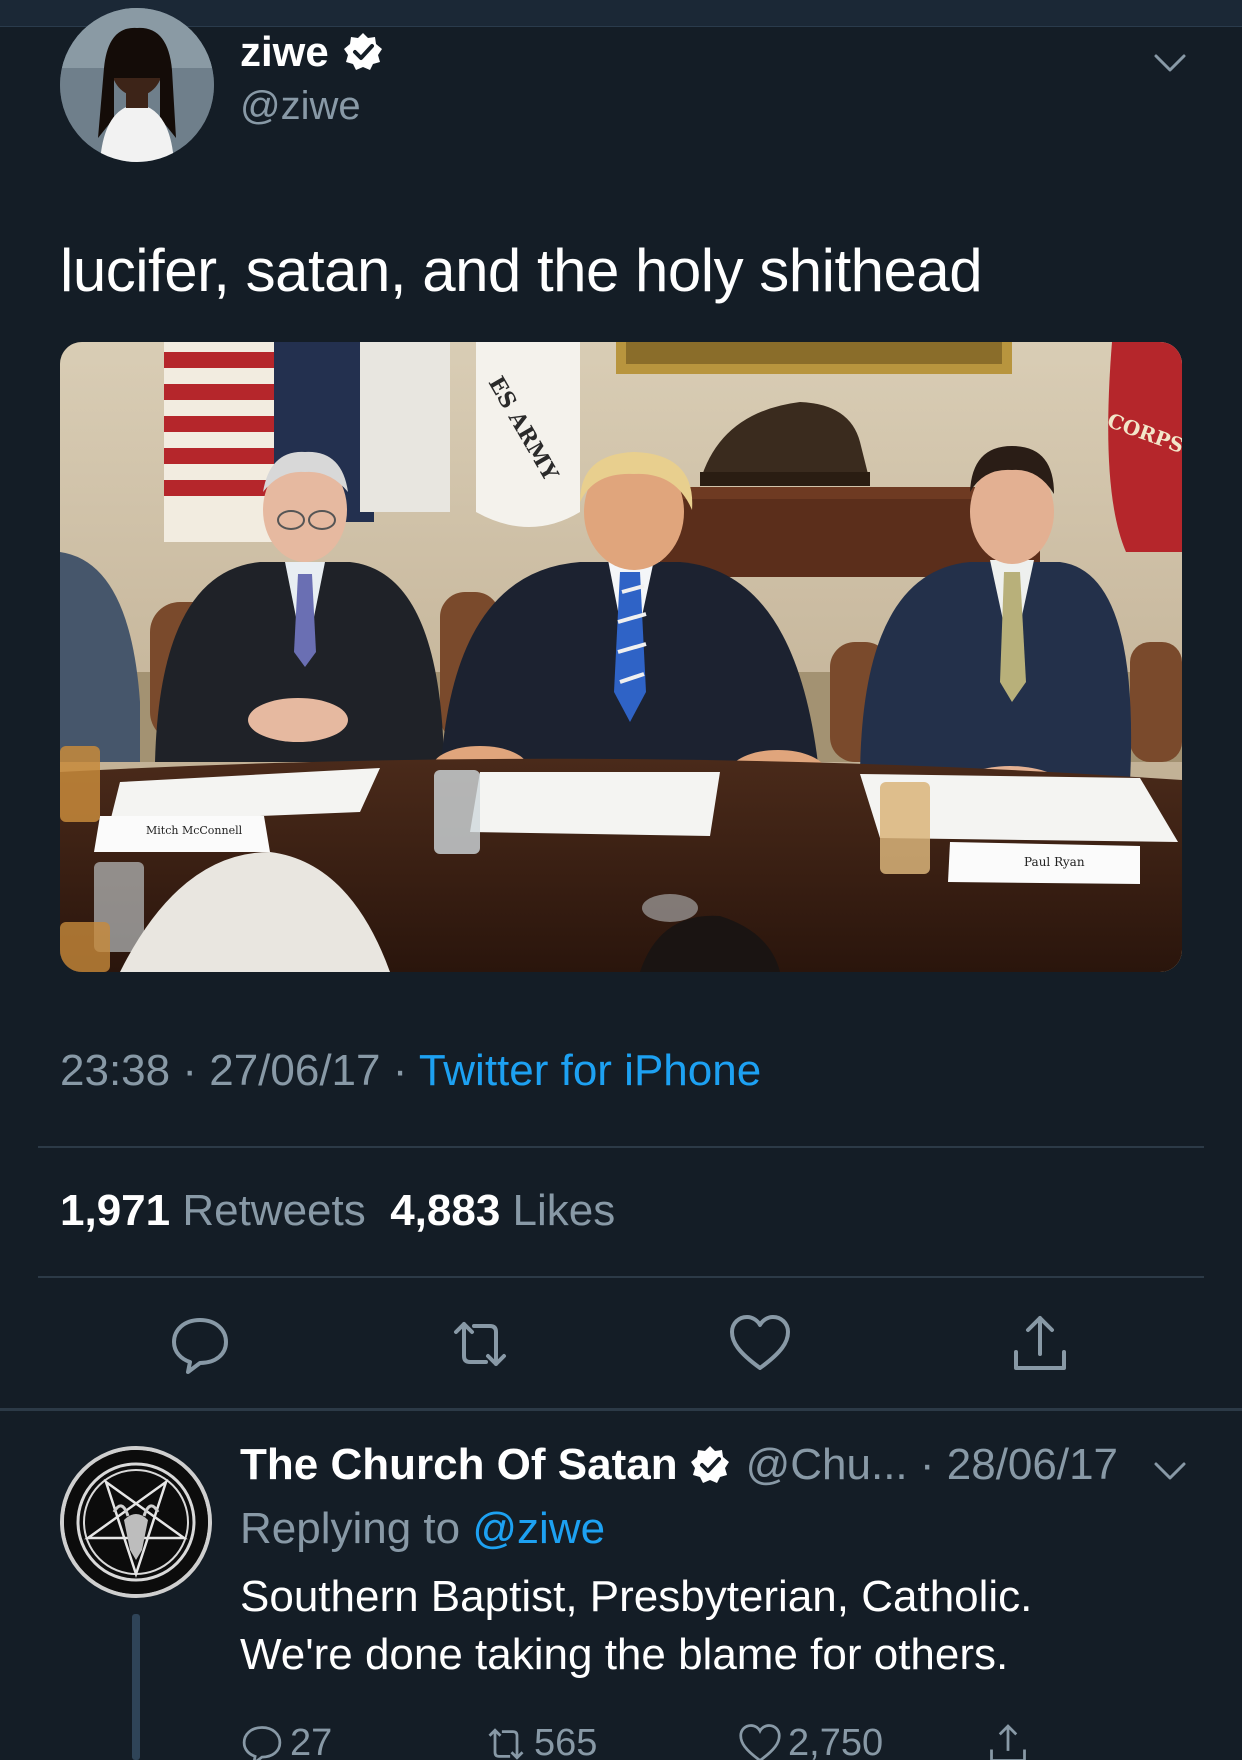  I want to click on reply-reply-button: 27, so click(286, 1741).